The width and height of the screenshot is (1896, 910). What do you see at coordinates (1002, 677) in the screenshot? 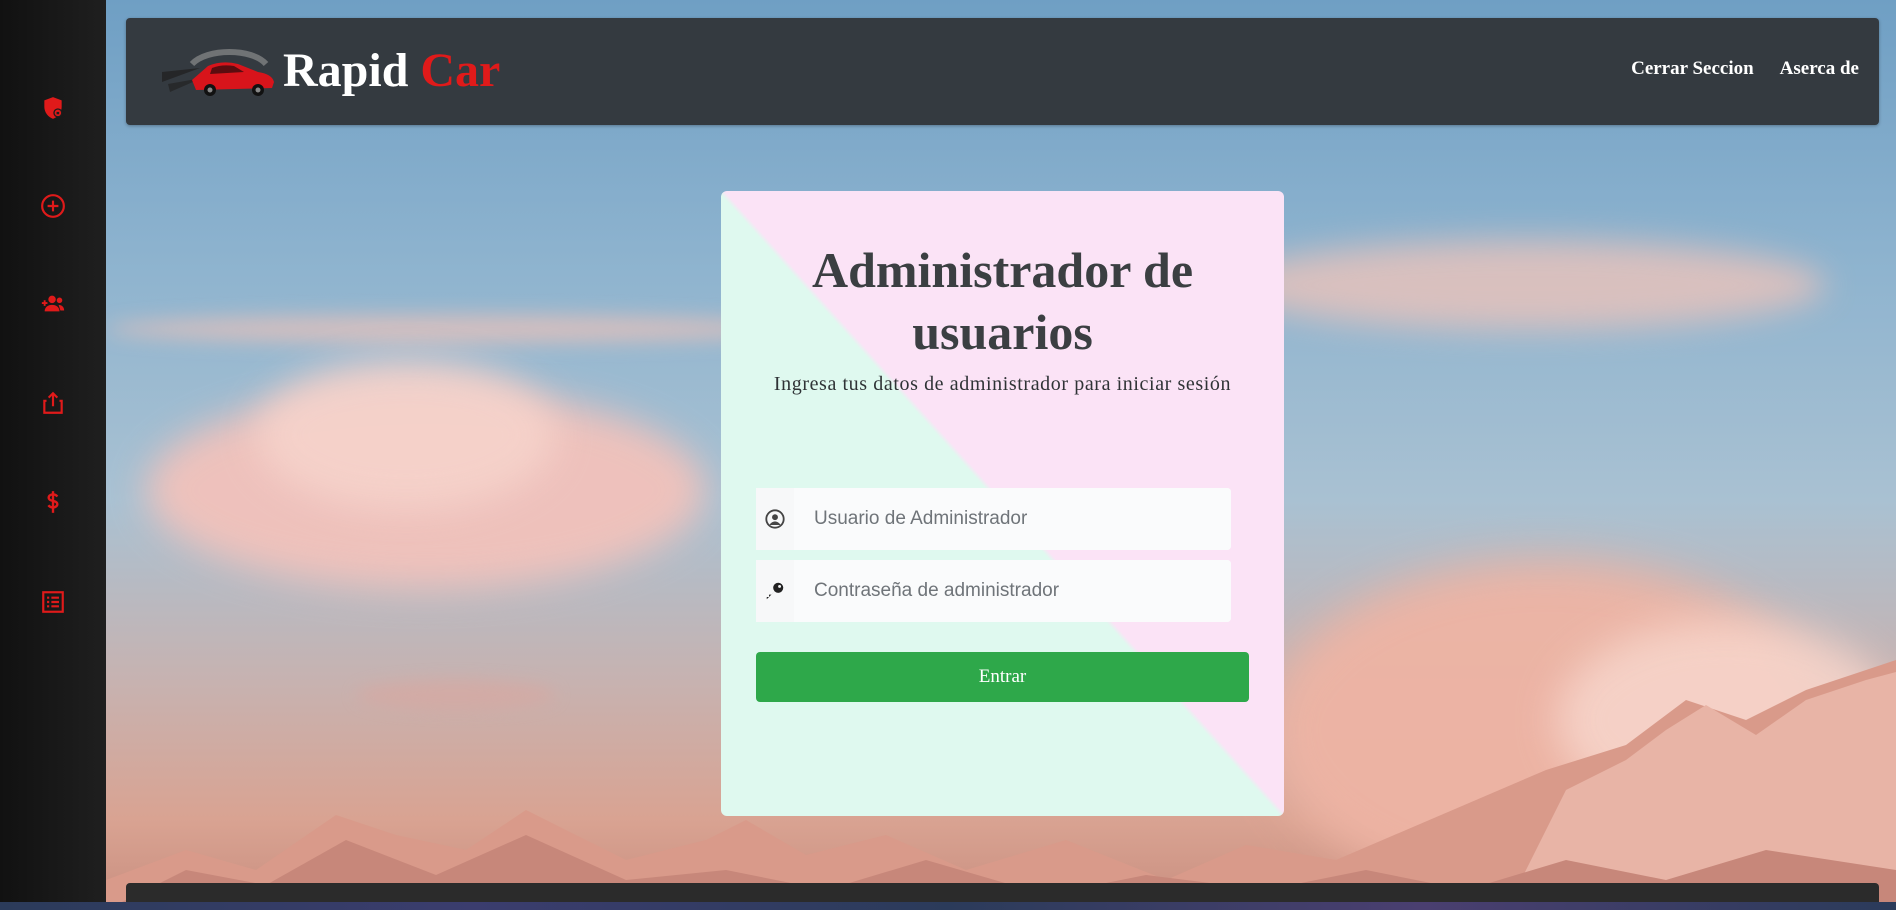
I see `login-submit-button: Entrar` at bounding box center [1002, 677].